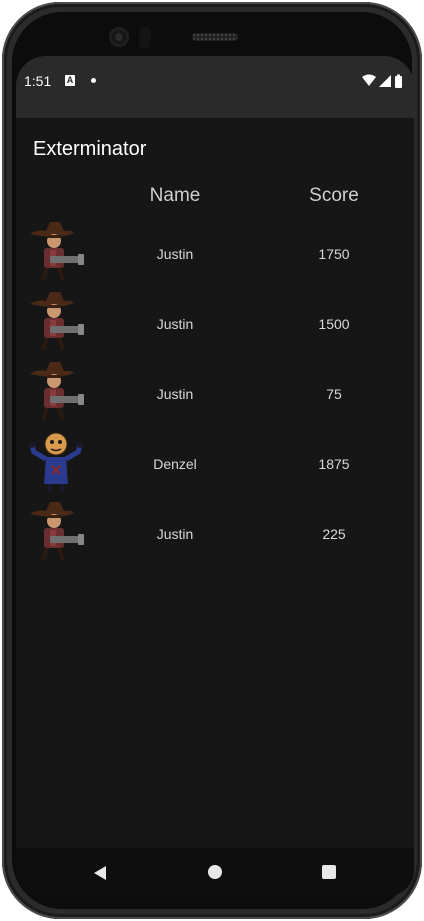 This screenshot has width=424, height=921. Describe the element at coordinates (334, 394) in the screenshot. I see `player-score: 75` at that location.